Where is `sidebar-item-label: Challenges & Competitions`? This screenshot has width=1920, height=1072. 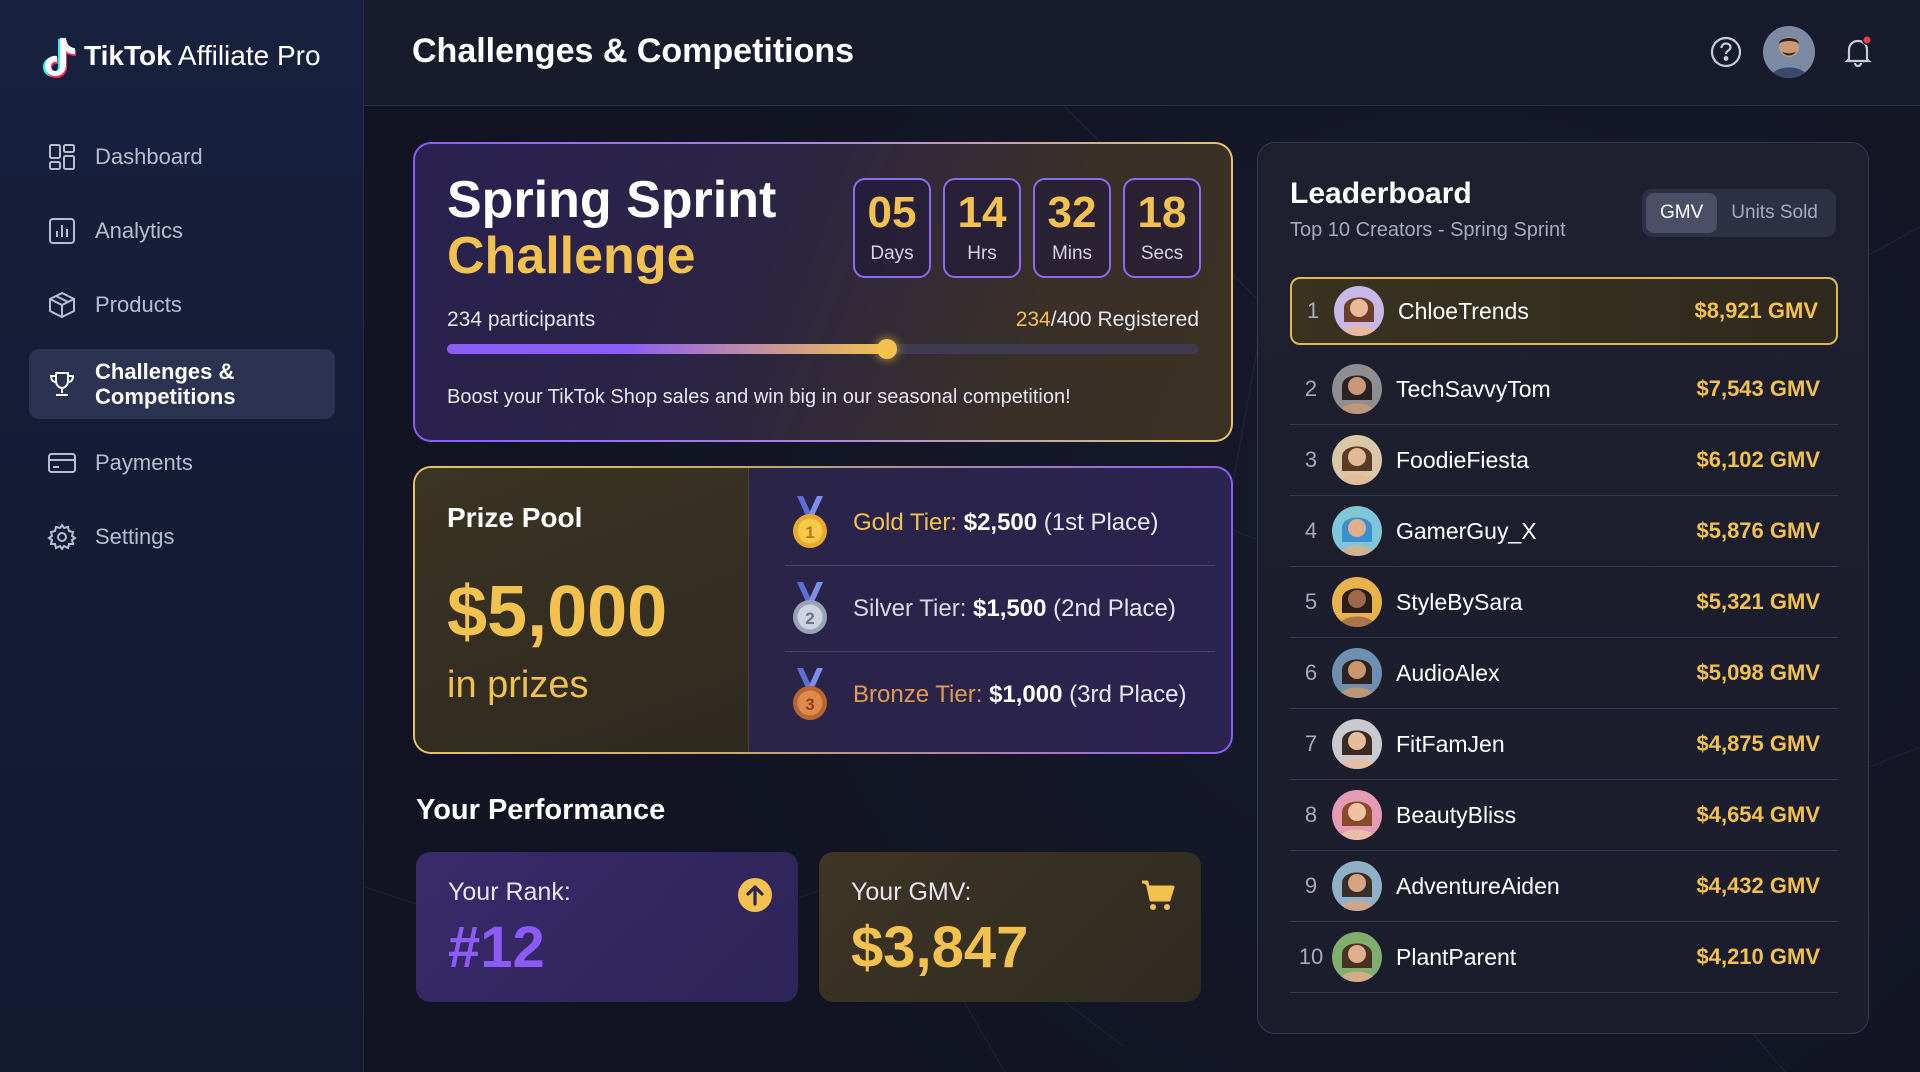
sidebar-item-label: Challenges & Competitions is located at coordinates (165, 383).